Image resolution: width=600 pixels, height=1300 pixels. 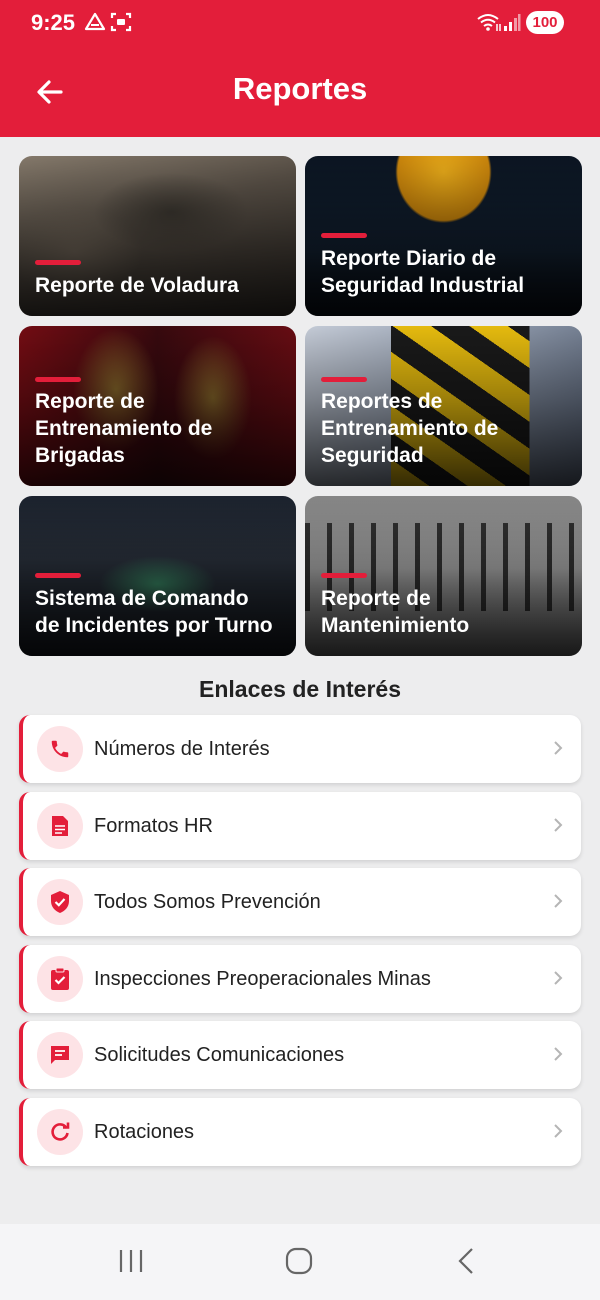 I want to click on report-card-brigadas: Reporte de Entrenamiento de Brigadas, so click(x=157, y=406).